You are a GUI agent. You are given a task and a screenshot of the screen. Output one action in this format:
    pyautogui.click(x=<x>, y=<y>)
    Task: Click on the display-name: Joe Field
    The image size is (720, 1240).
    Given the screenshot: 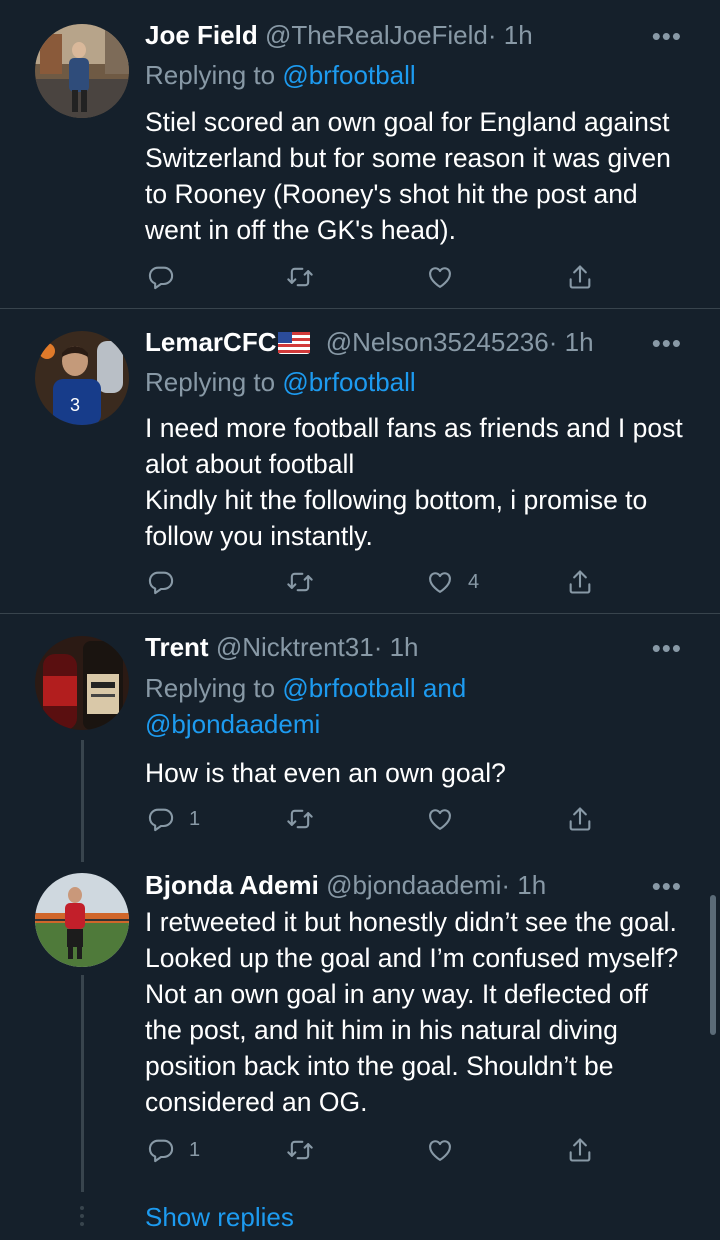 What is the action you would take?
    pyautogui.click(x=201, y=35)
    